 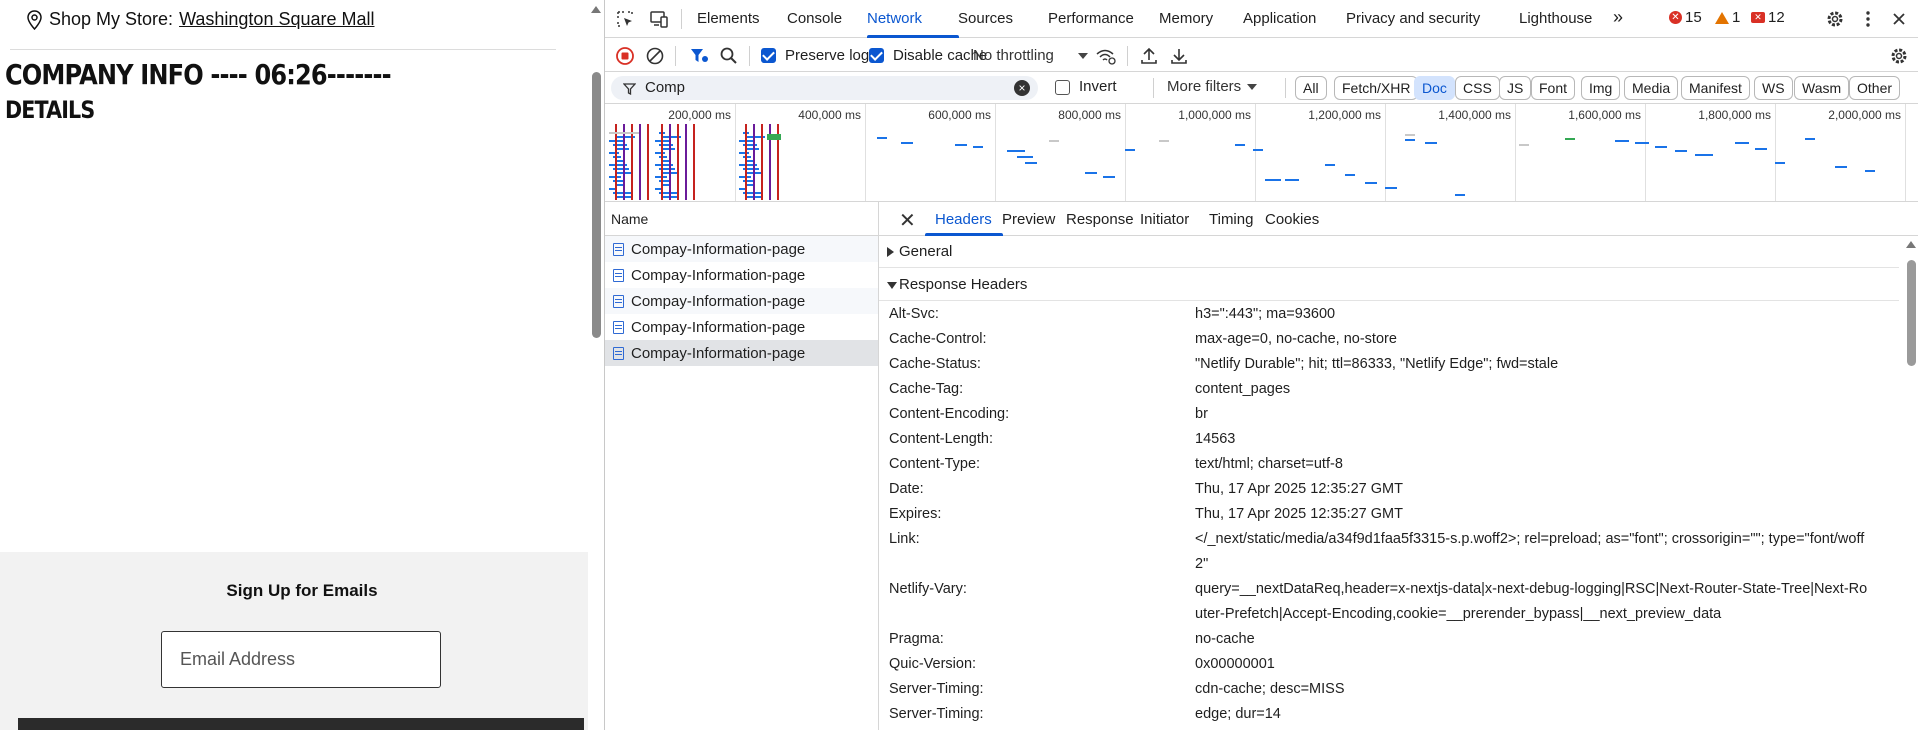 What do you see at coordinates (1547, 639) in the screenshot?
I see `header-value: no-cache` at bounding box center [1547, 639].